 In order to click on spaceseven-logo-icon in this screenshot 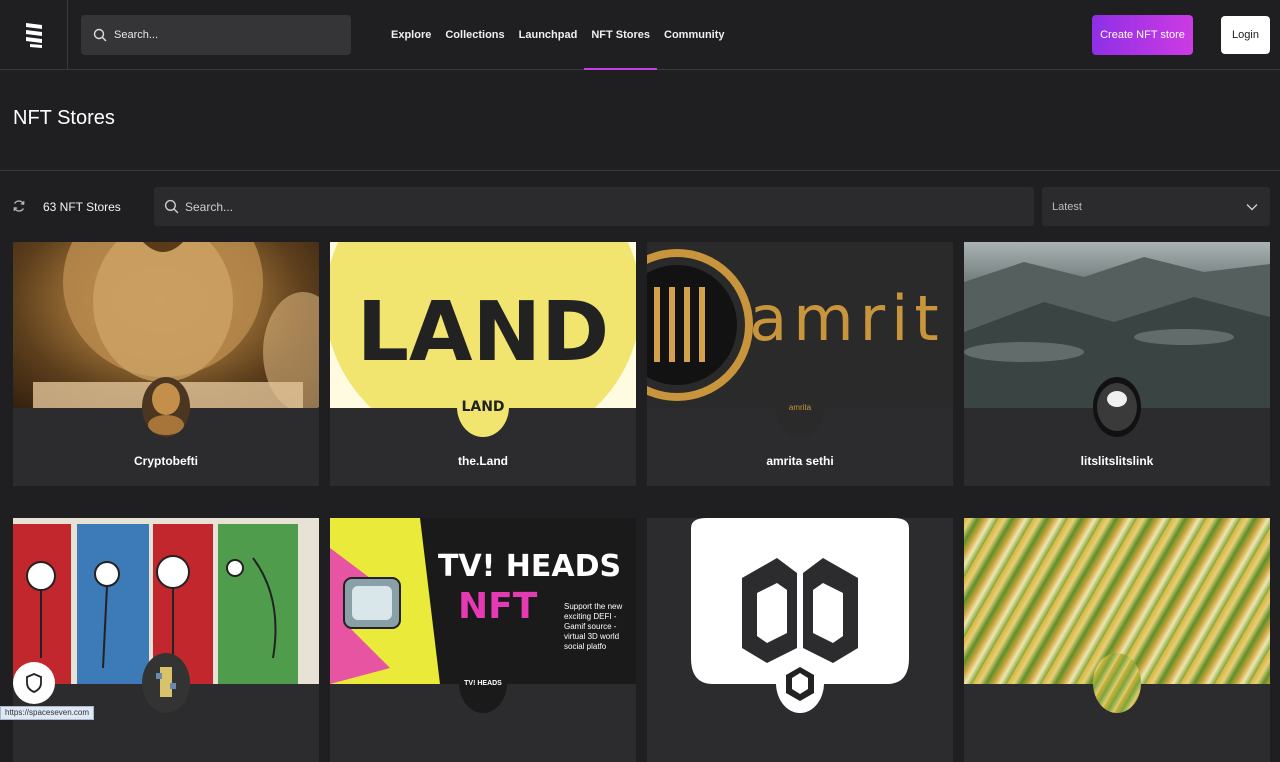, I will do `click(33, 35)`.